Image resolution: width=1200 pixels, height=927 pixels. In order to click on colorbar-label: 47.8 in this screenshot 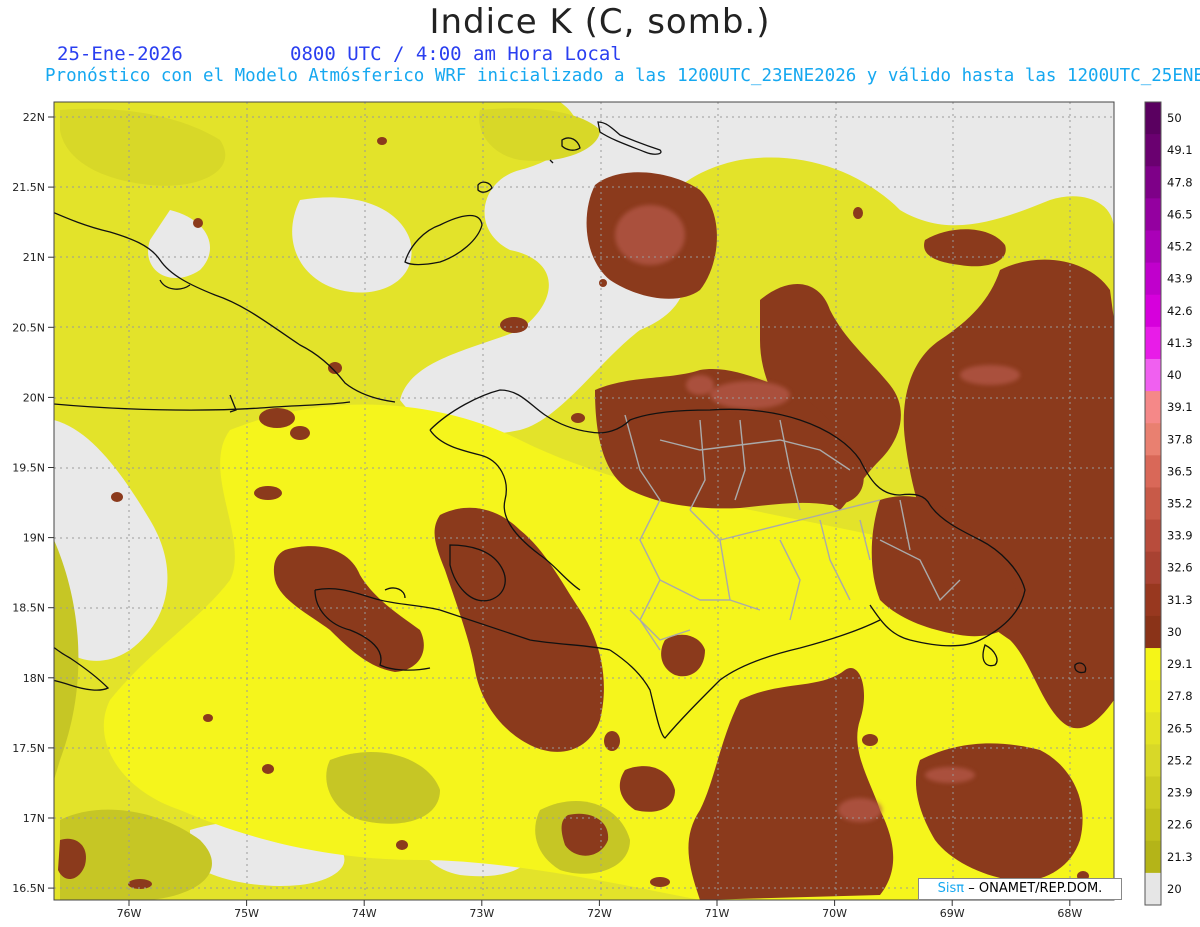, I will do `click(1180, 182)`.